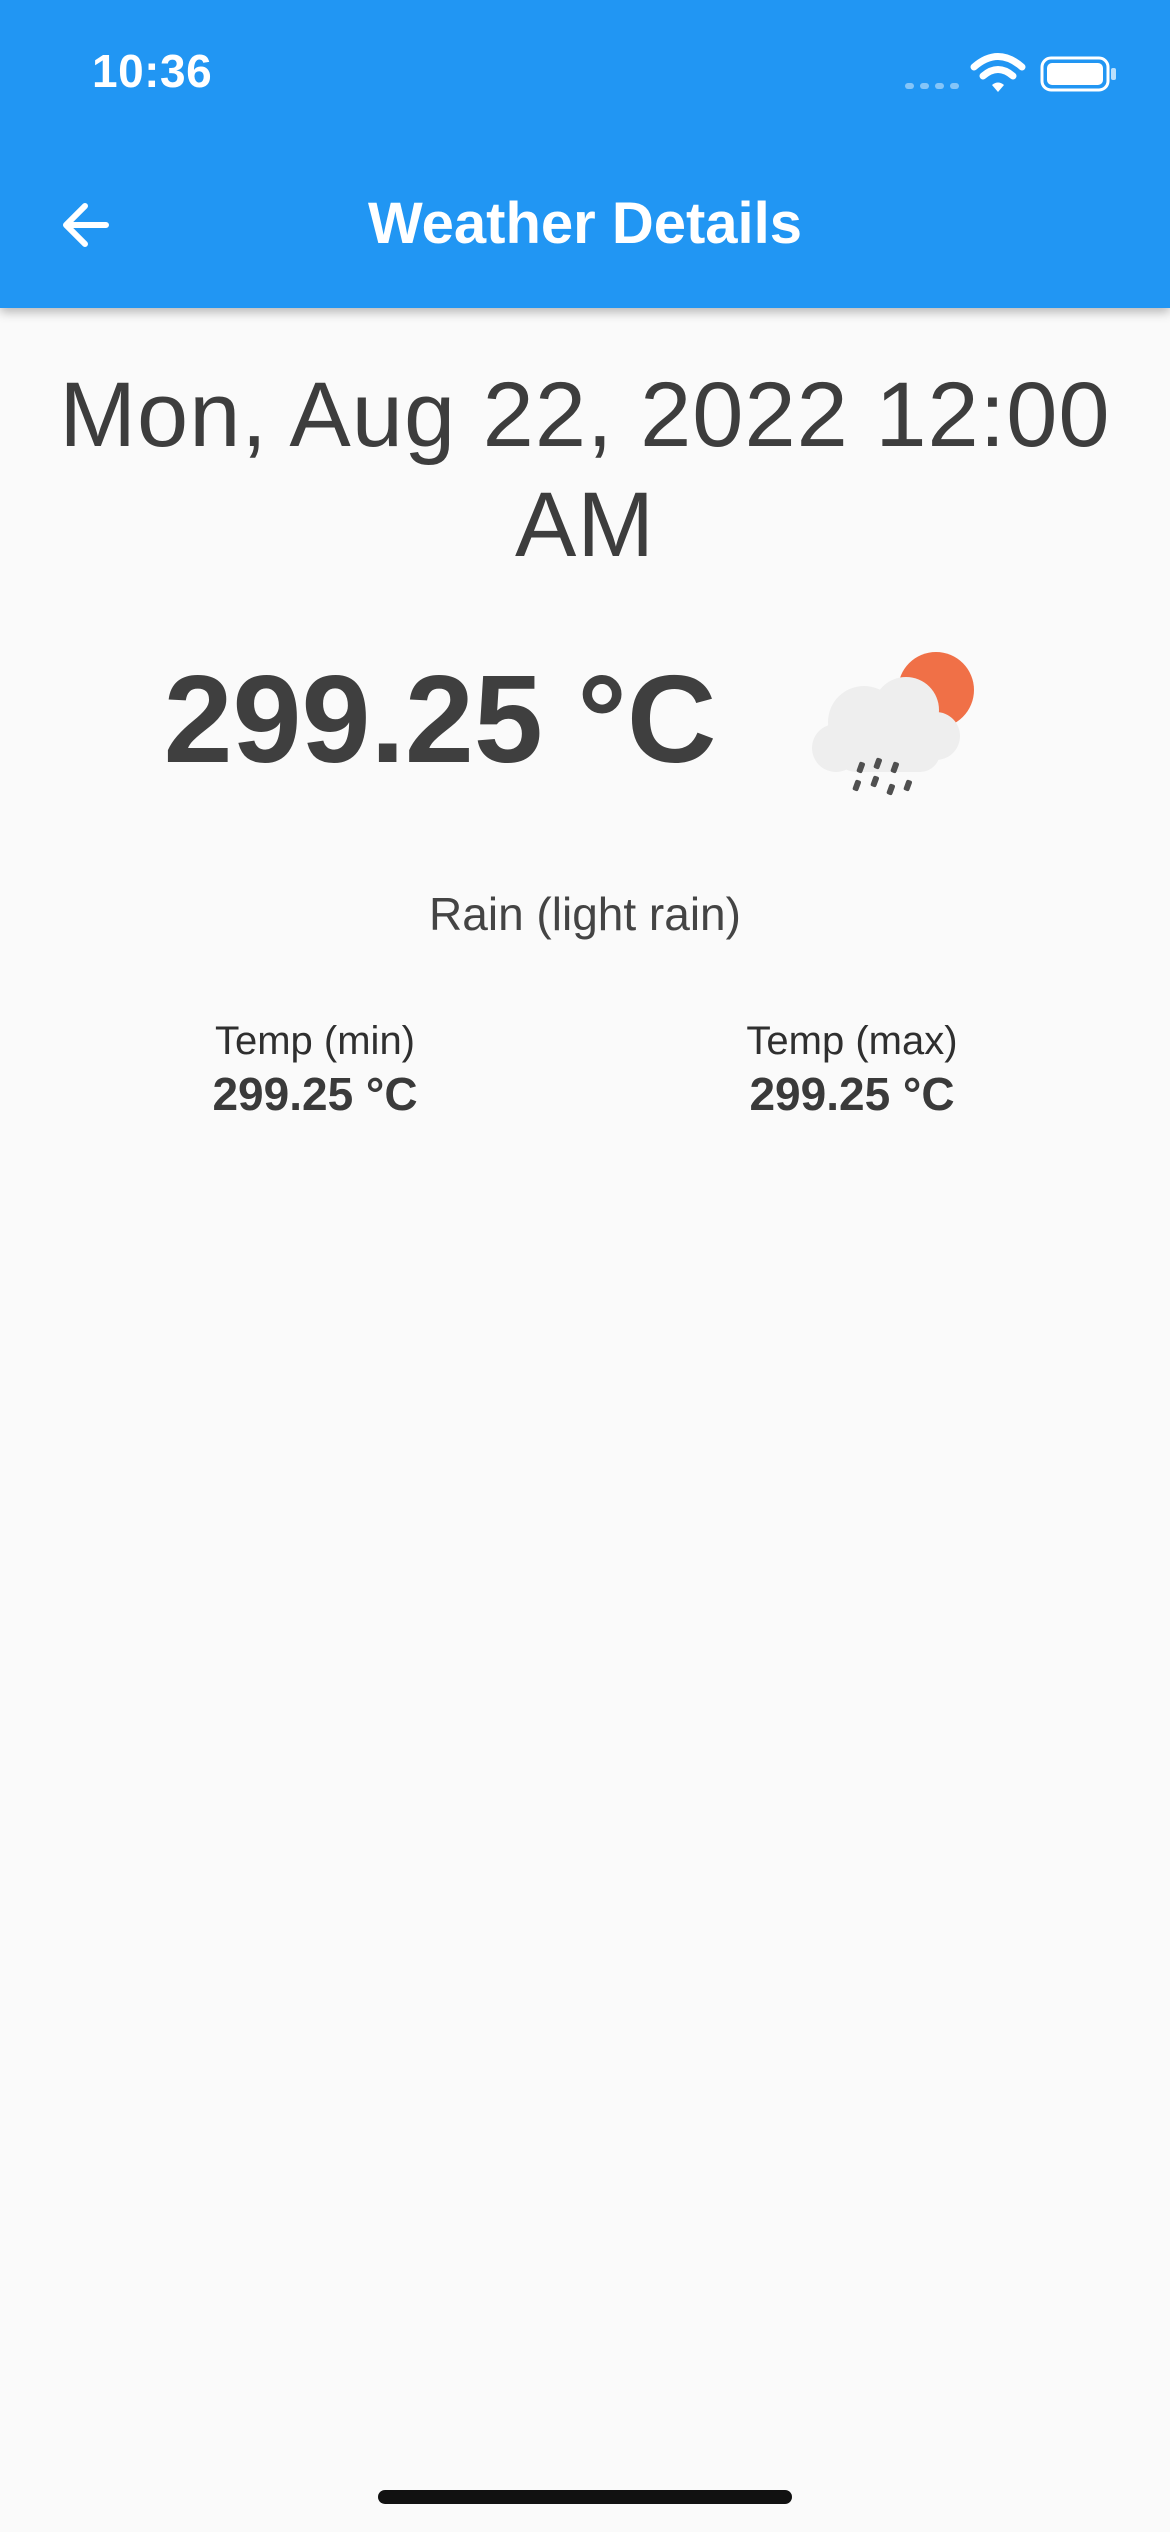  I want to click on current-temperature: 299.25 °C, so click(440, 720).